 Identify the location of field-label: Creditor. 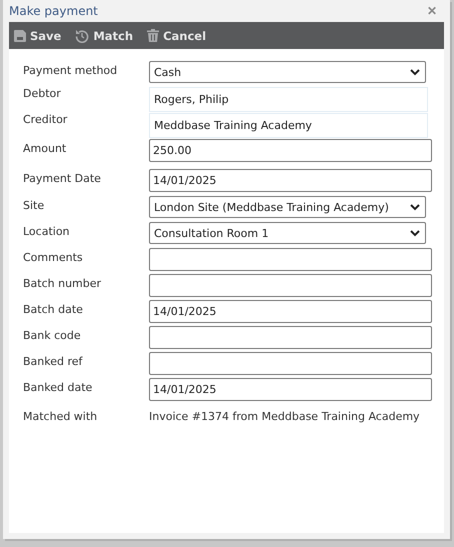
(45, 119).